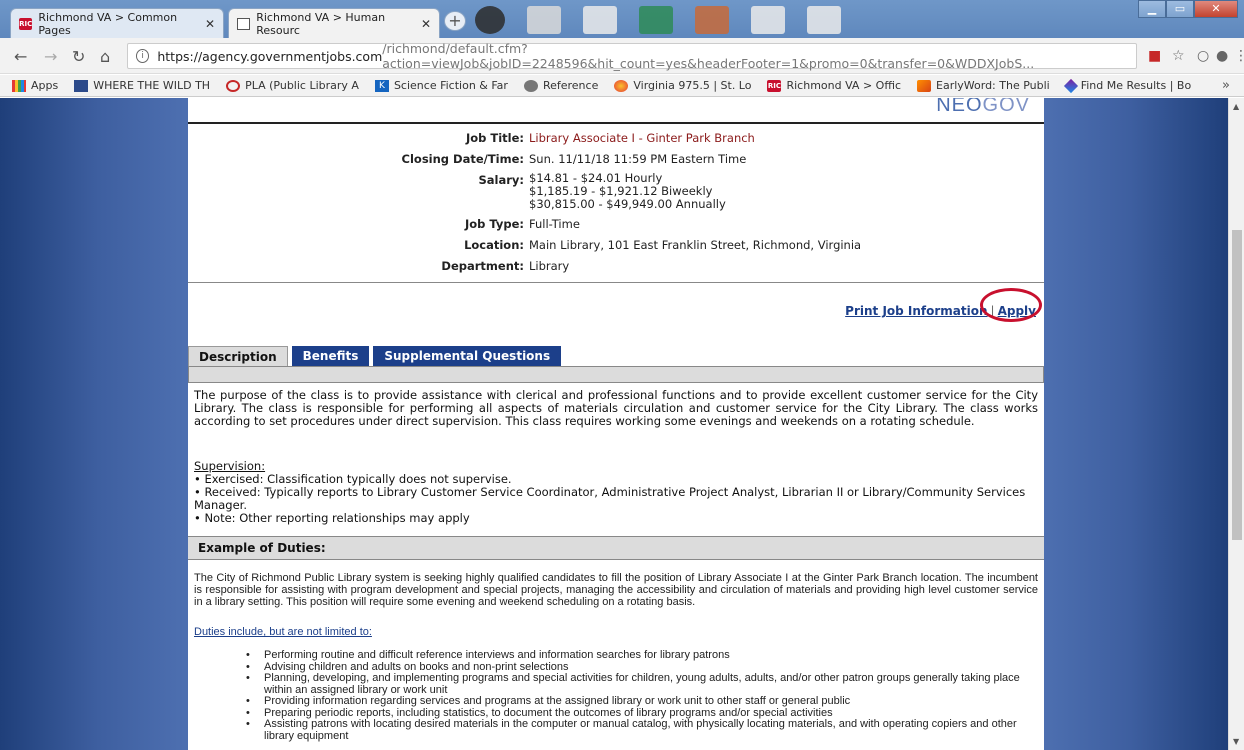  Describe the element at coordinates (993, 85) in the screenshot. I see `bookmark-label: EarlyWord: The Publi` at that location.